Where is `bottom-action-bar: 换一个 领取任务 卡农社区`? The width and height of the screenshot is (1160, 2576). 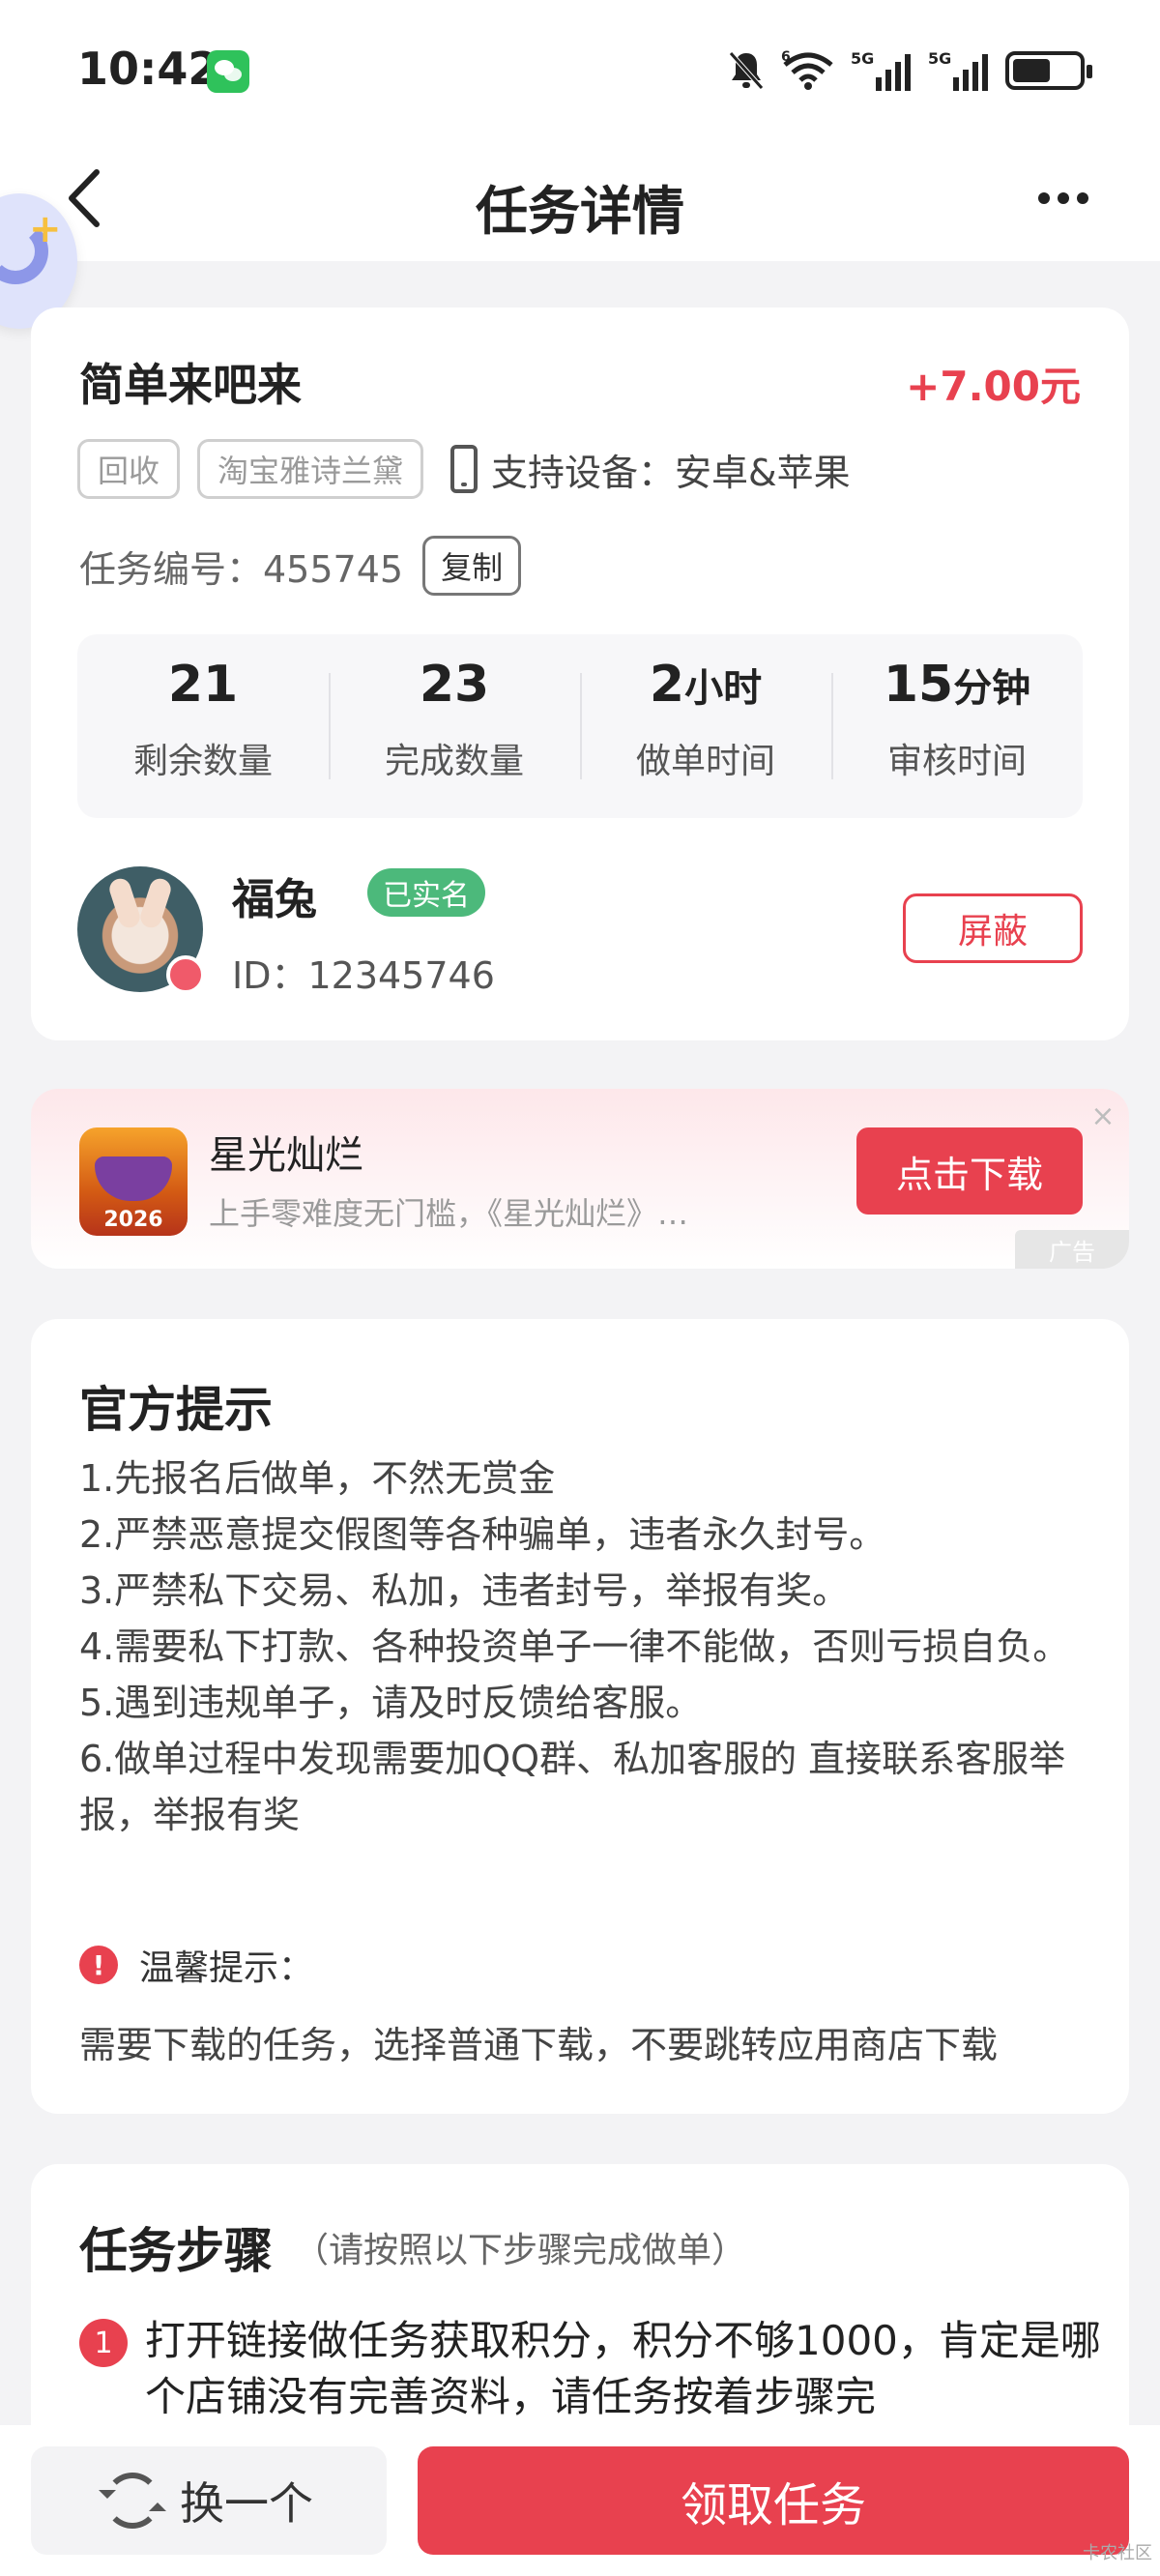
bottom-action-bar: 换一个 领取任务 卡农社区 is located at coordinates (580, 2500).